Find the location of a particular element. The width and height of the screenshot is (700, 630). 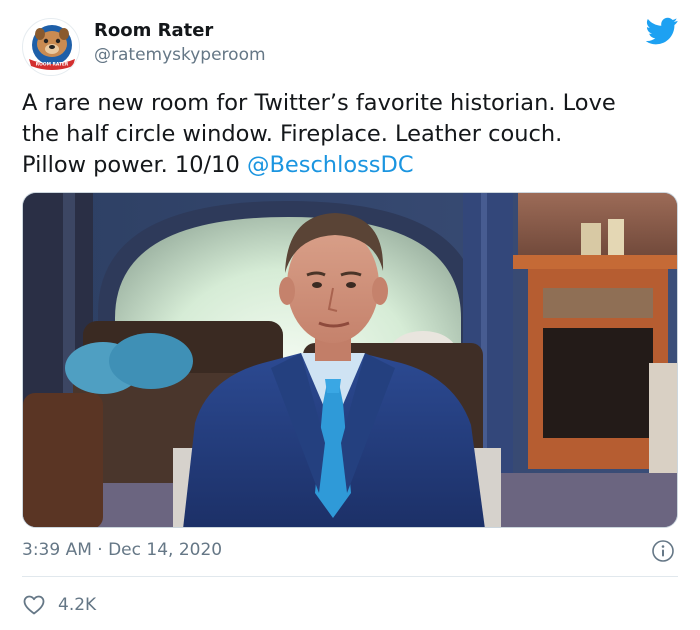

tweet-timestamp: 3:39 AM · Dec 14, 2020 is located at coordinates (122, 550).